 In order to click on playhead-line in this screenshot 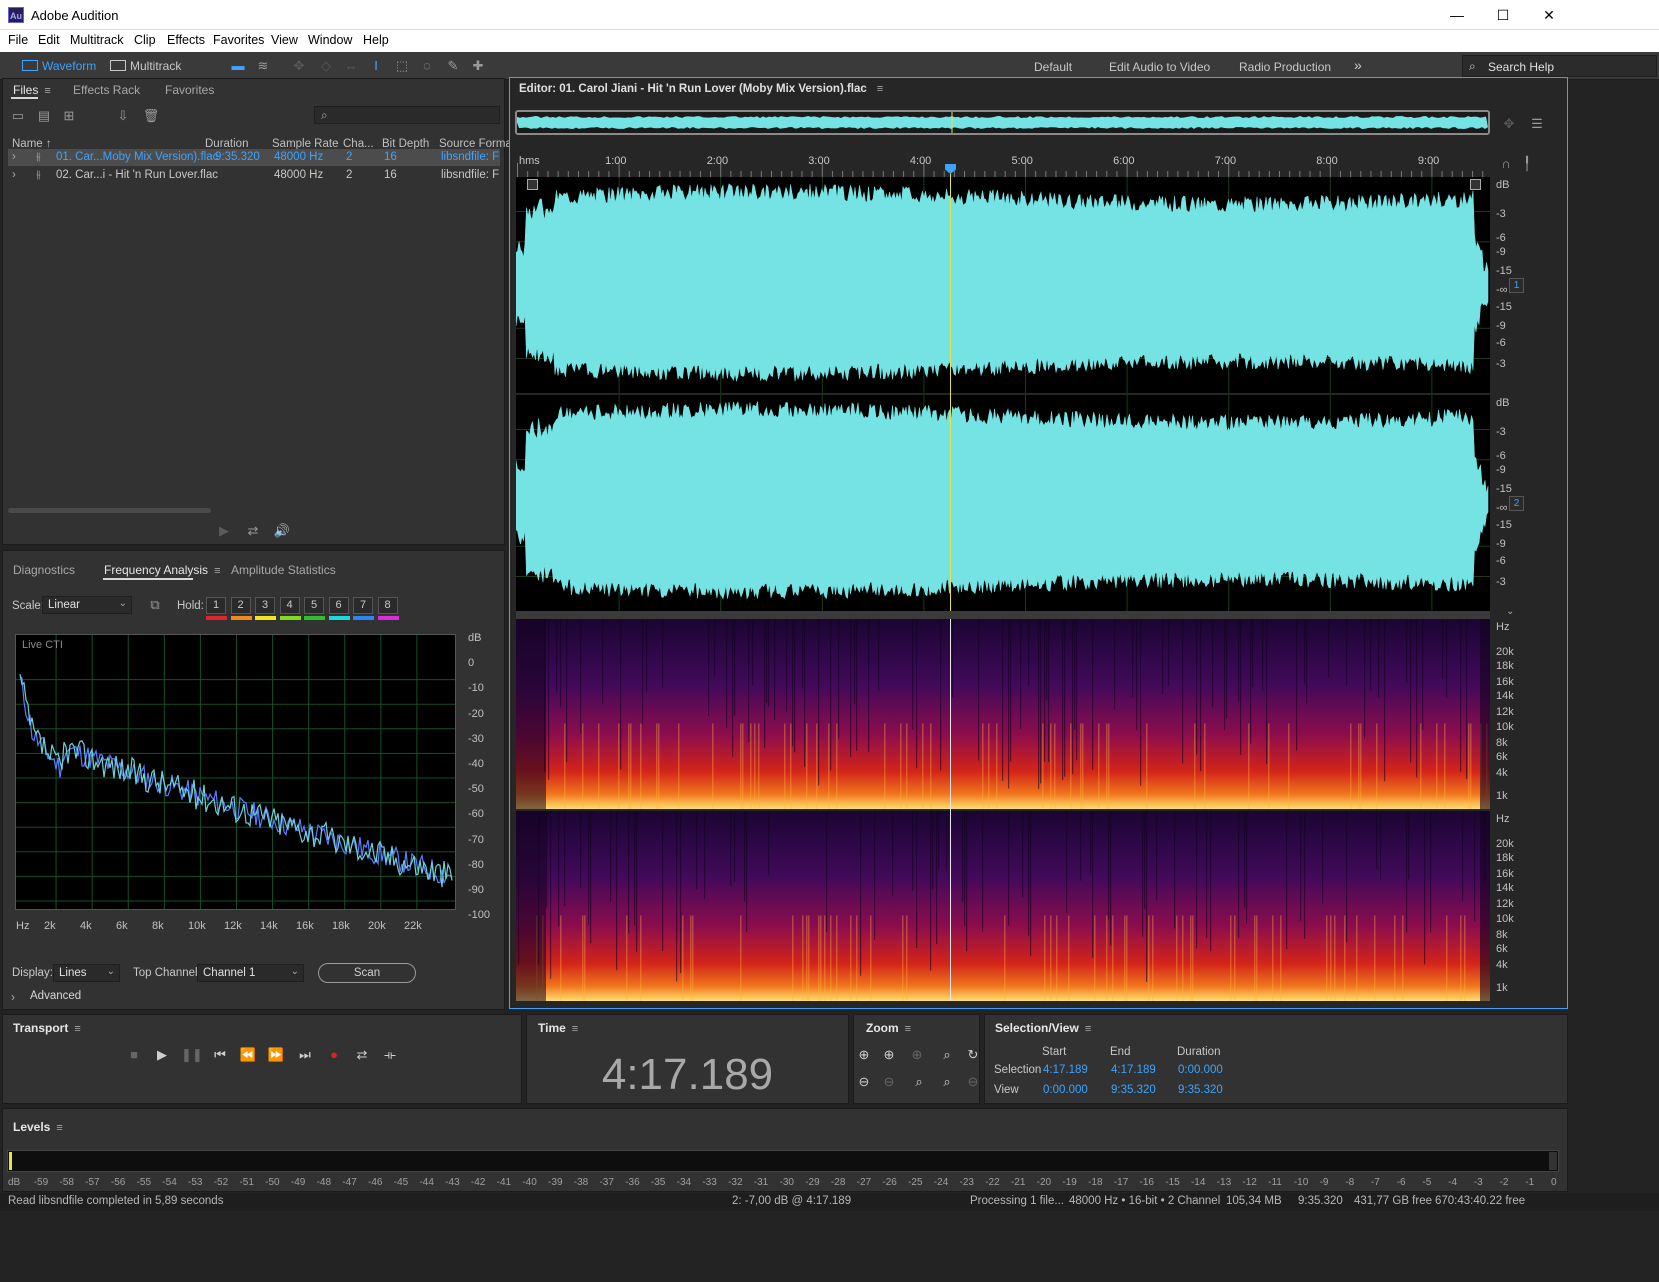, I will do `click(950, 388)`.